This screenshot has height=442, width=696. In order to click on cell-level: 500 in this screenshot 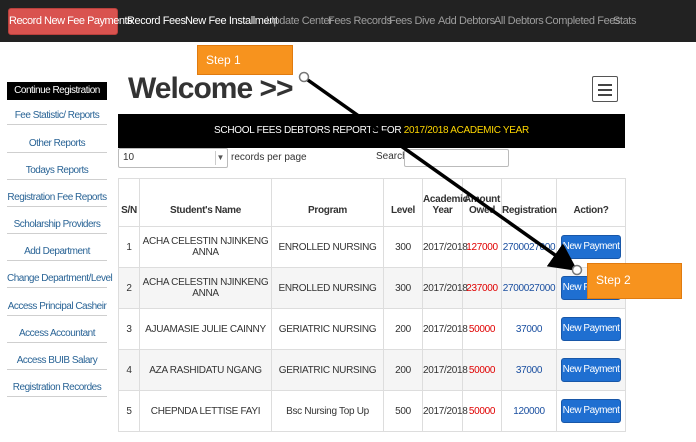, I will do `click(403, 411)`.